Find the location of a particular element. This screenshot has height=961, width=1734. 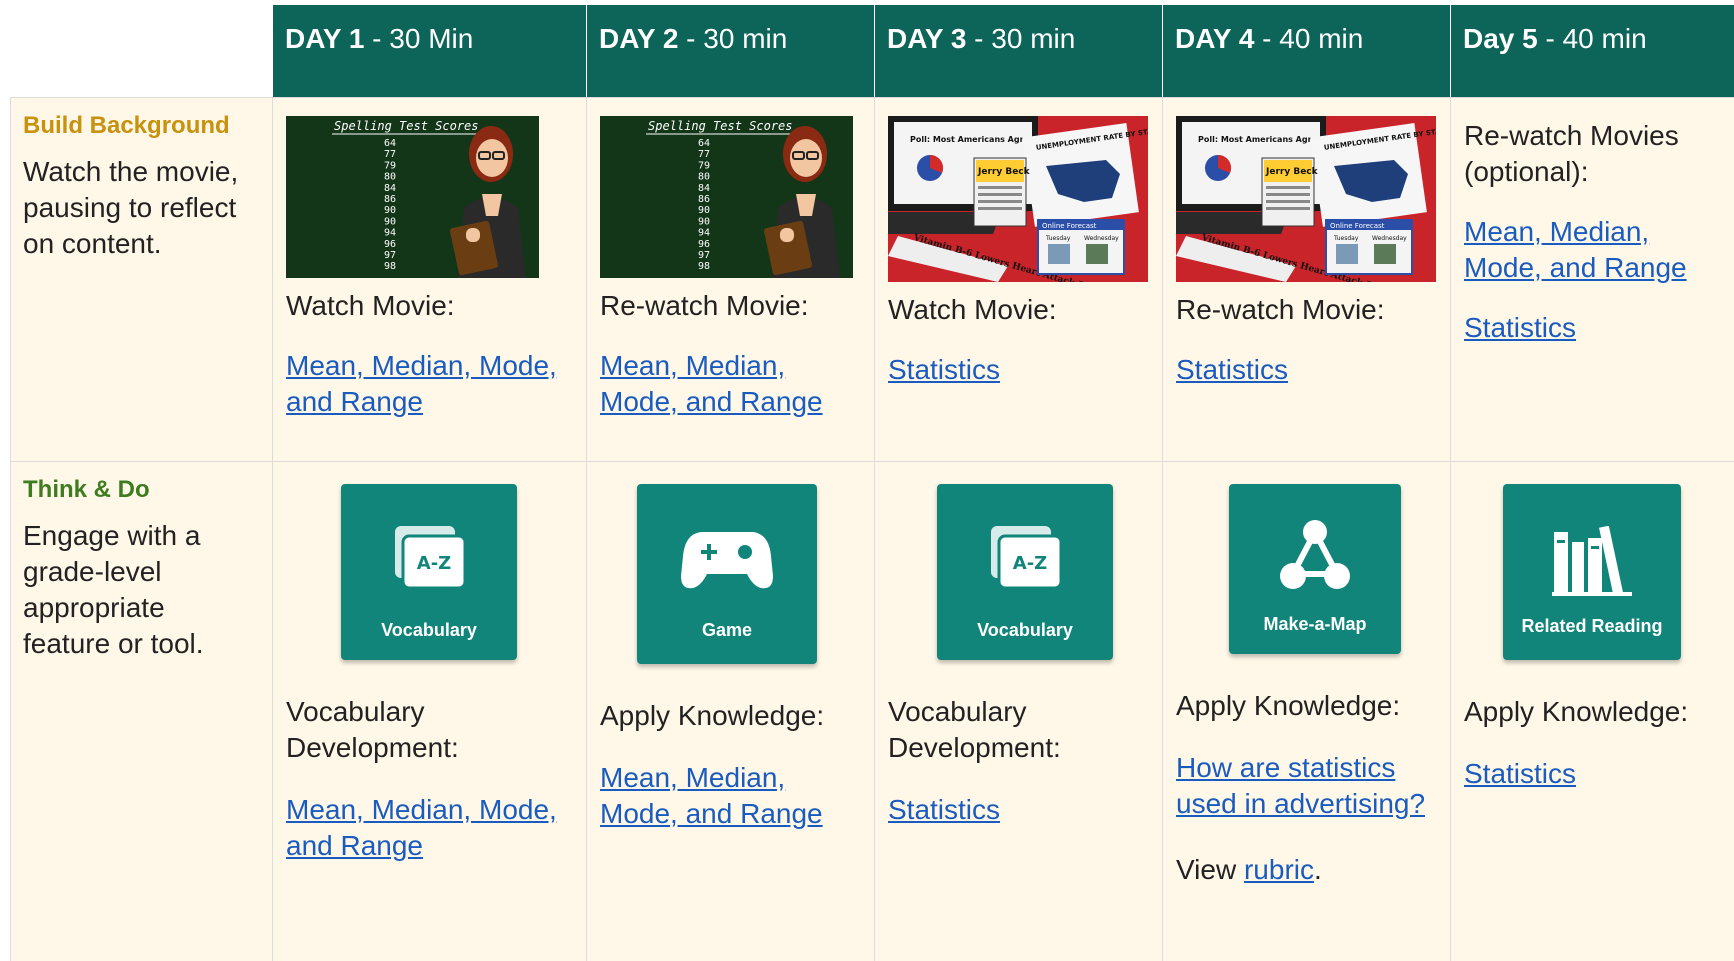

make-a-map-tile: Make-a-Map is located at coordinates (1315, 569).